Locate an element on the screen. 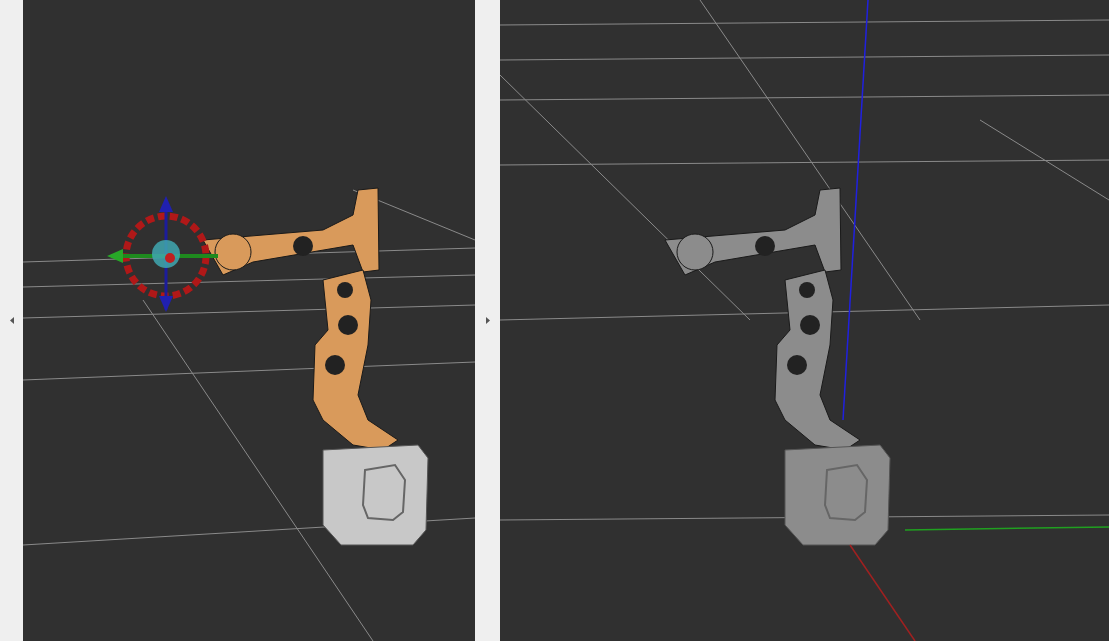 The height and width of the screenshot is (641, 1109). collapse-arrow-icon is located at coordinates (11, 320).